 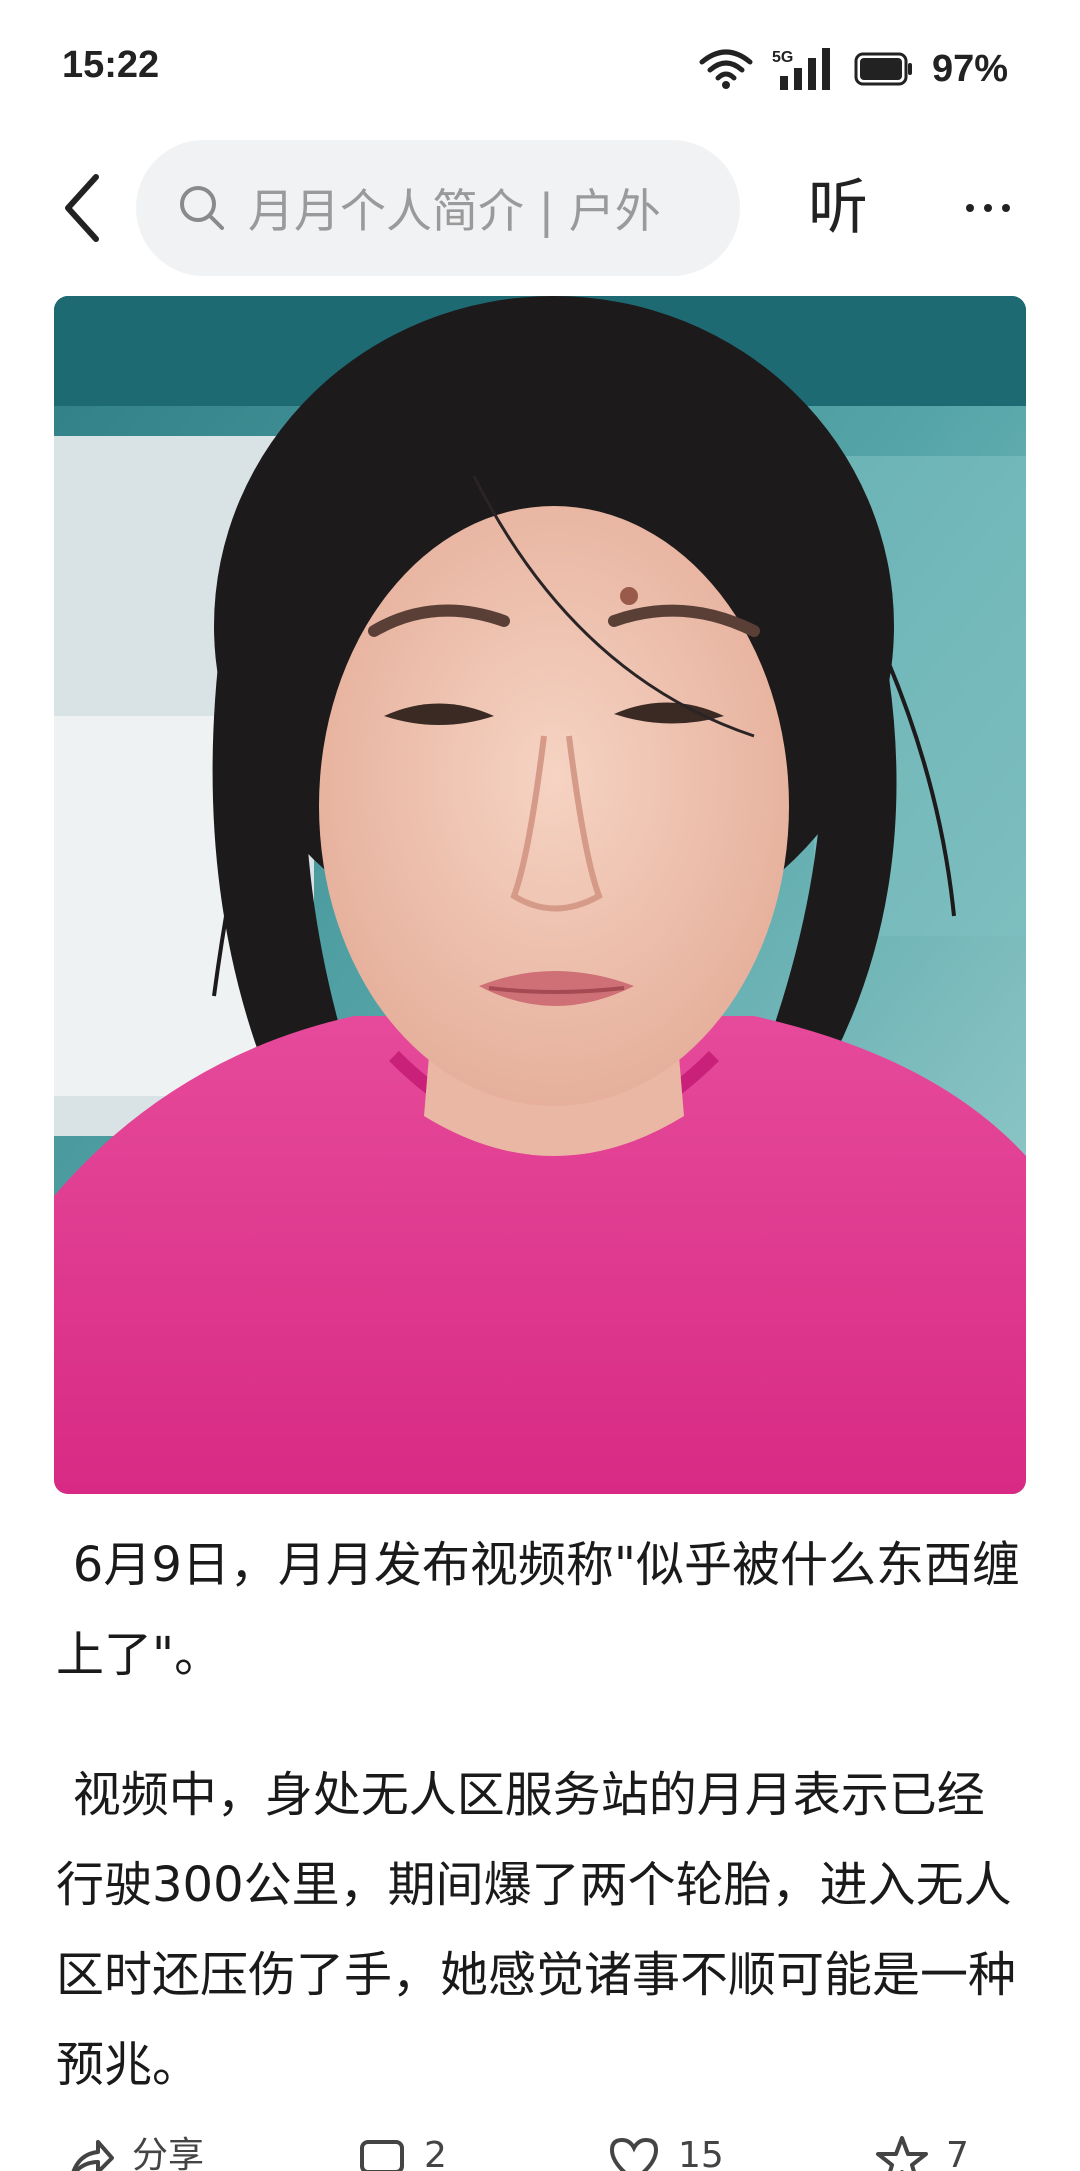 I want to click on comment-icon, so click(x=382, y=2155).